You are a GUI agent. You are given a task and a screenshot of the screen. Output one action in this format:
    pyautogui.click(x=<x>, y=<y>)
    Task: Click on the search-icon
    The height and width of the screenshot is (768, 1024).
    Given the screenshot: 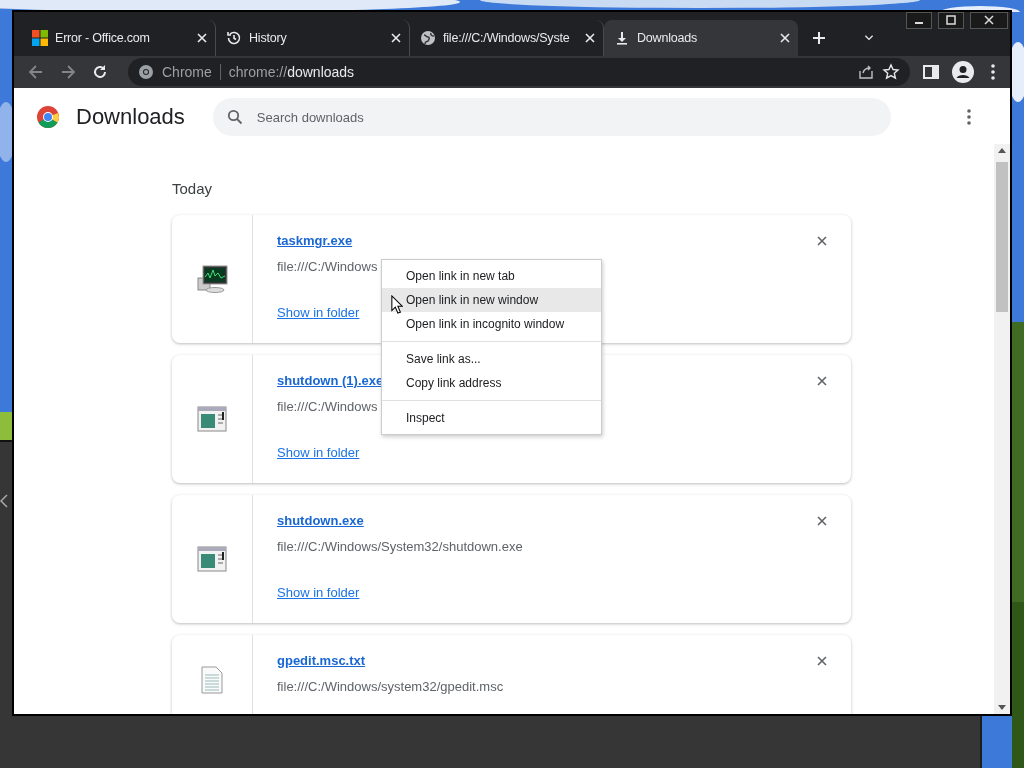 What is the action you would take?
    pyautogui.click(x=234, y=117)
    